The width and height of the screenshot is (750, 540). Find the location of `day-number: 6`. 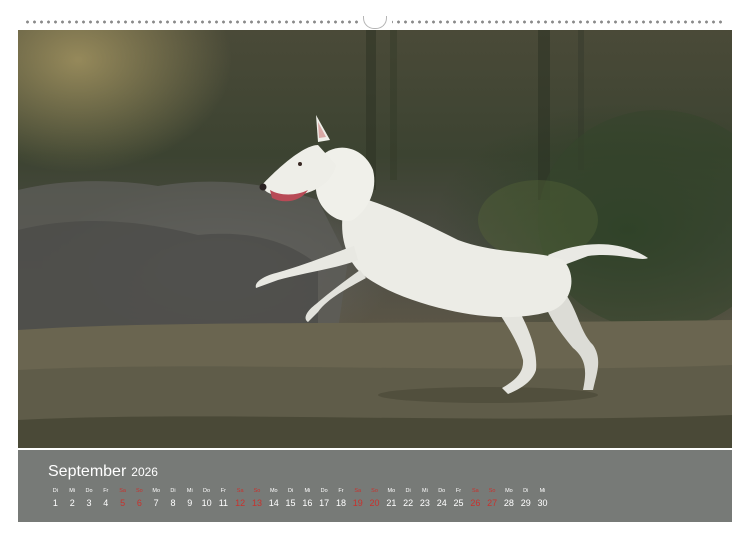

day-number: 6 is located at coordinates (139, 503).